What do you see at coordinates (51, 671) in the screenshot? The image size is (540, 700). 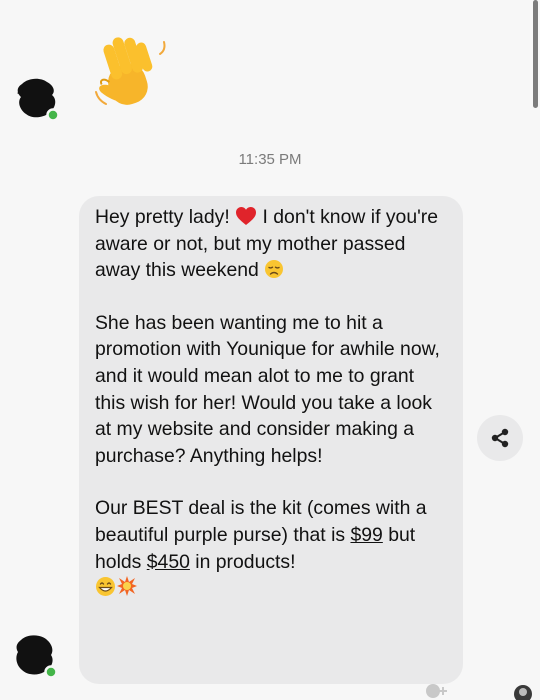 I see `online-status-dot-bottom` at bounding box center [51, 671].